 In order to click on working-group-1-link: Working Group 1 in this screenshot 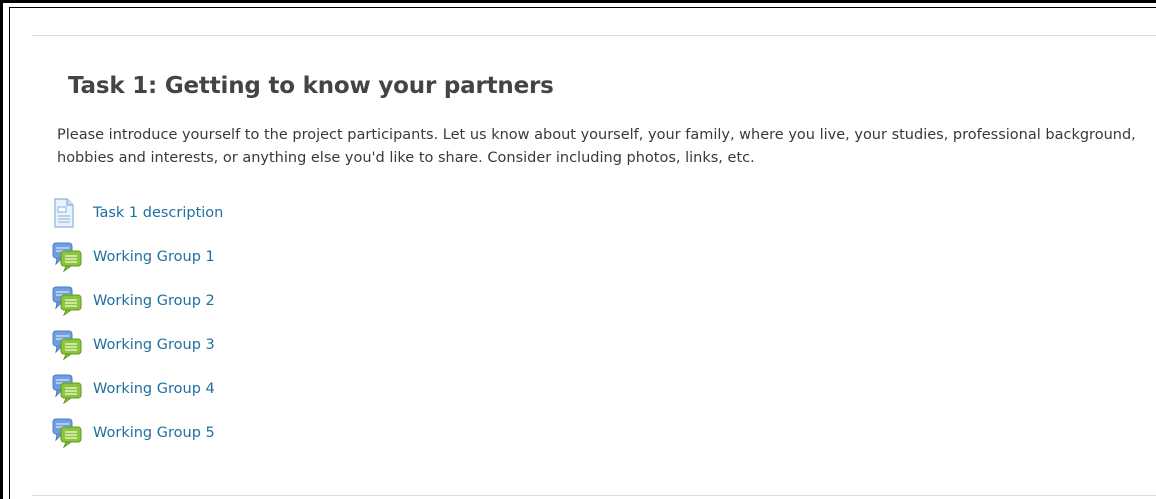, I will do `click(133, 257)`.